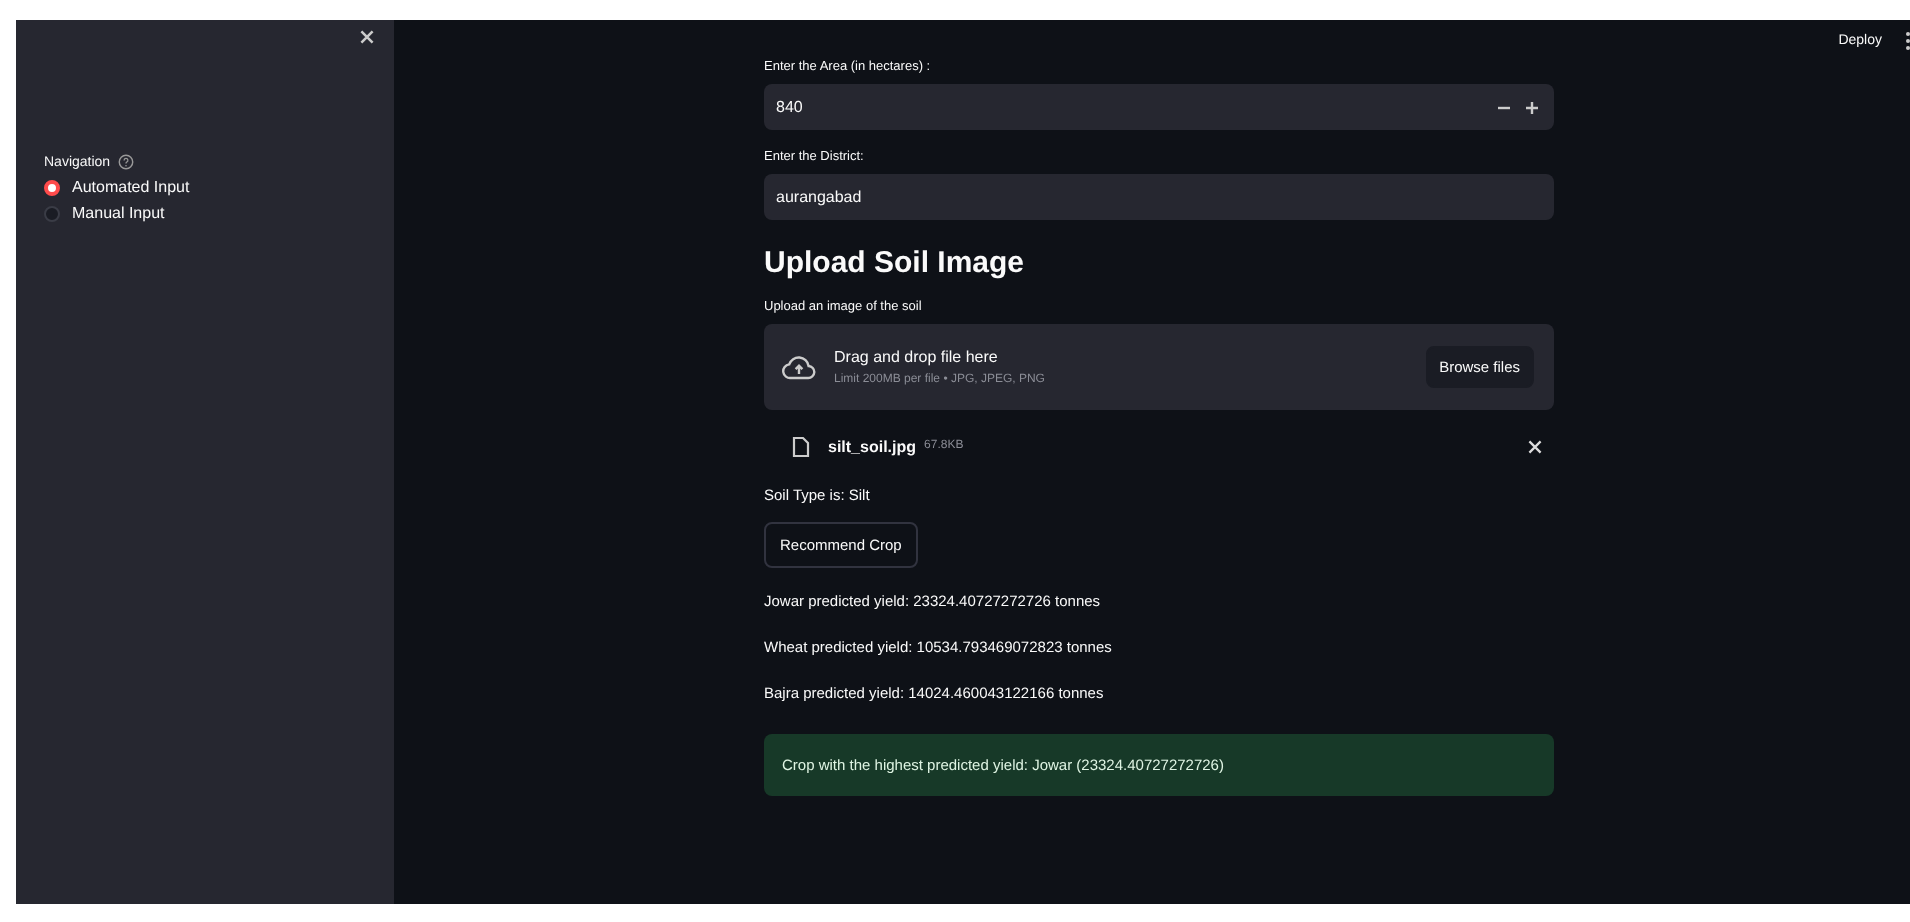 This screenshot has height=922, width=1910. I want to click on radio-label: Manual Input, so click(118, 213).